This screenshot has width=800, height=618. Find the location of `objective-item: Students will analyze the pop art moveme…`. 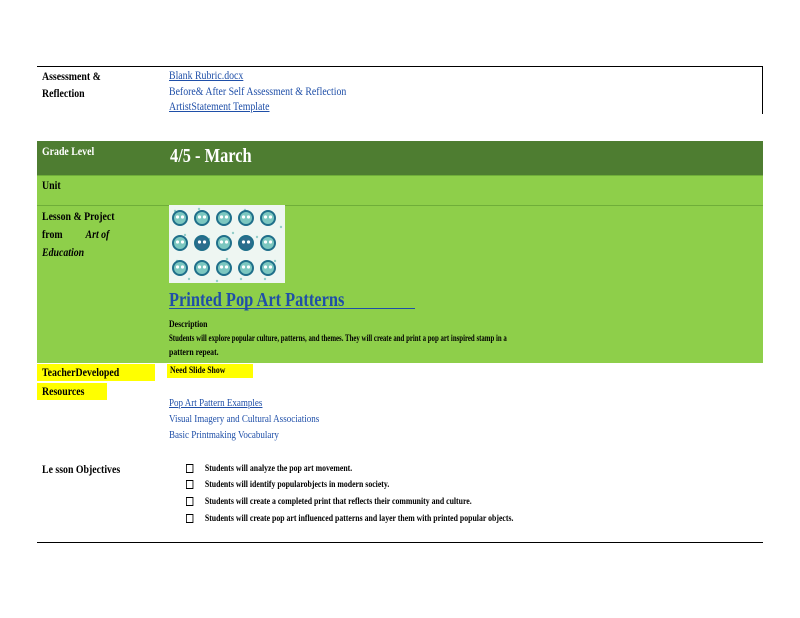

objective-item: Students will analyze the pop art moveme… is located at coordinates (269, 469).